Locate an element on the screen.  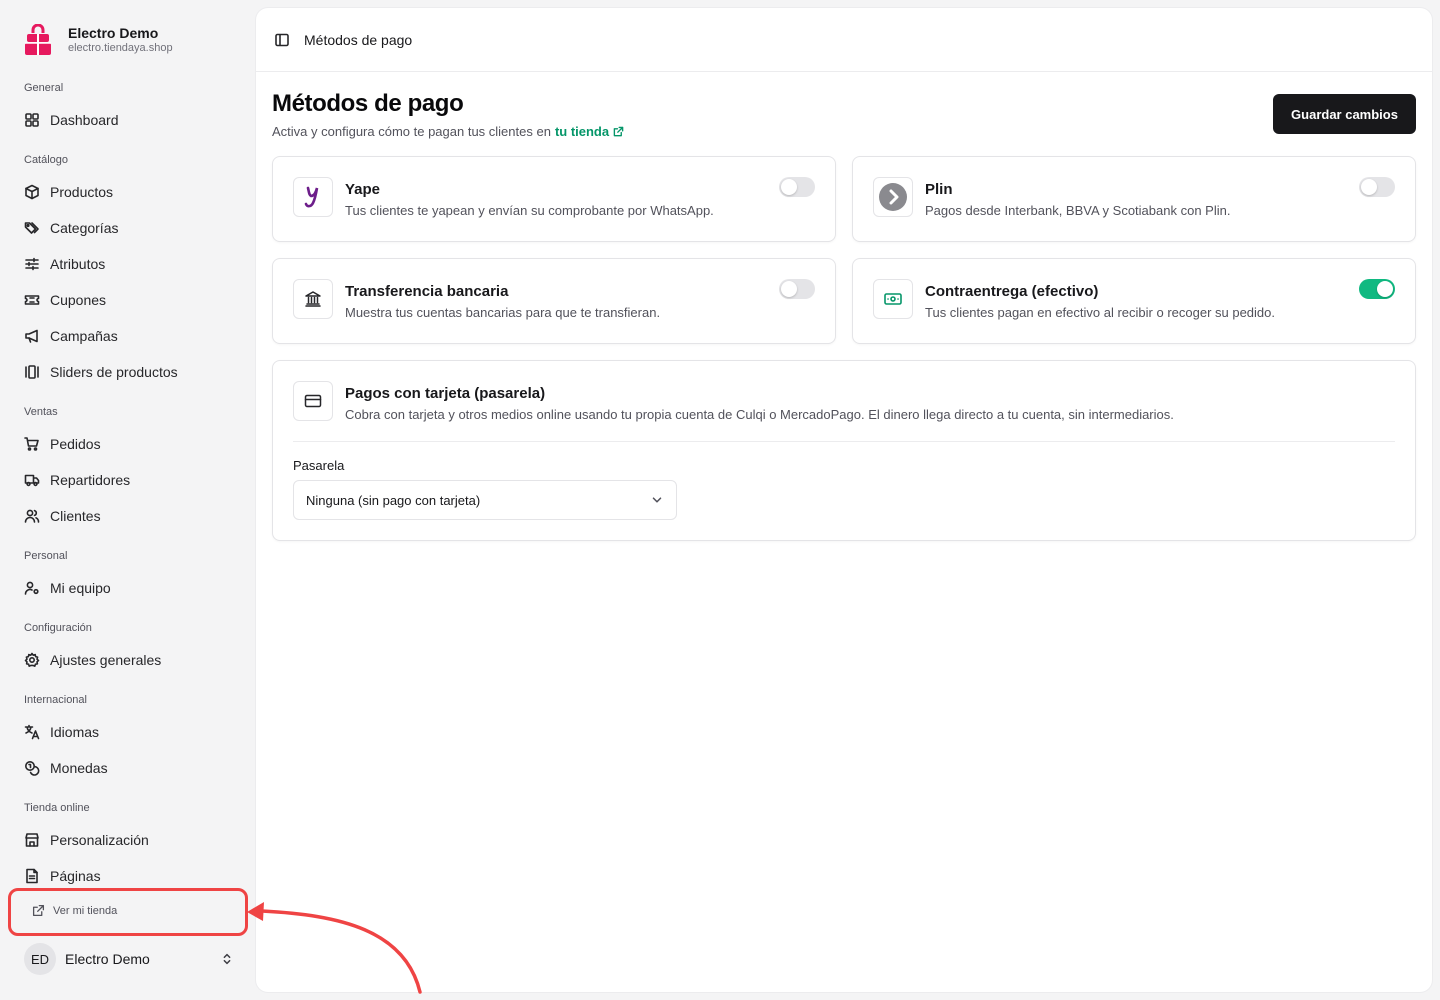
sidebar-item-monedas: Monedas is located at coordinates (128, 768).